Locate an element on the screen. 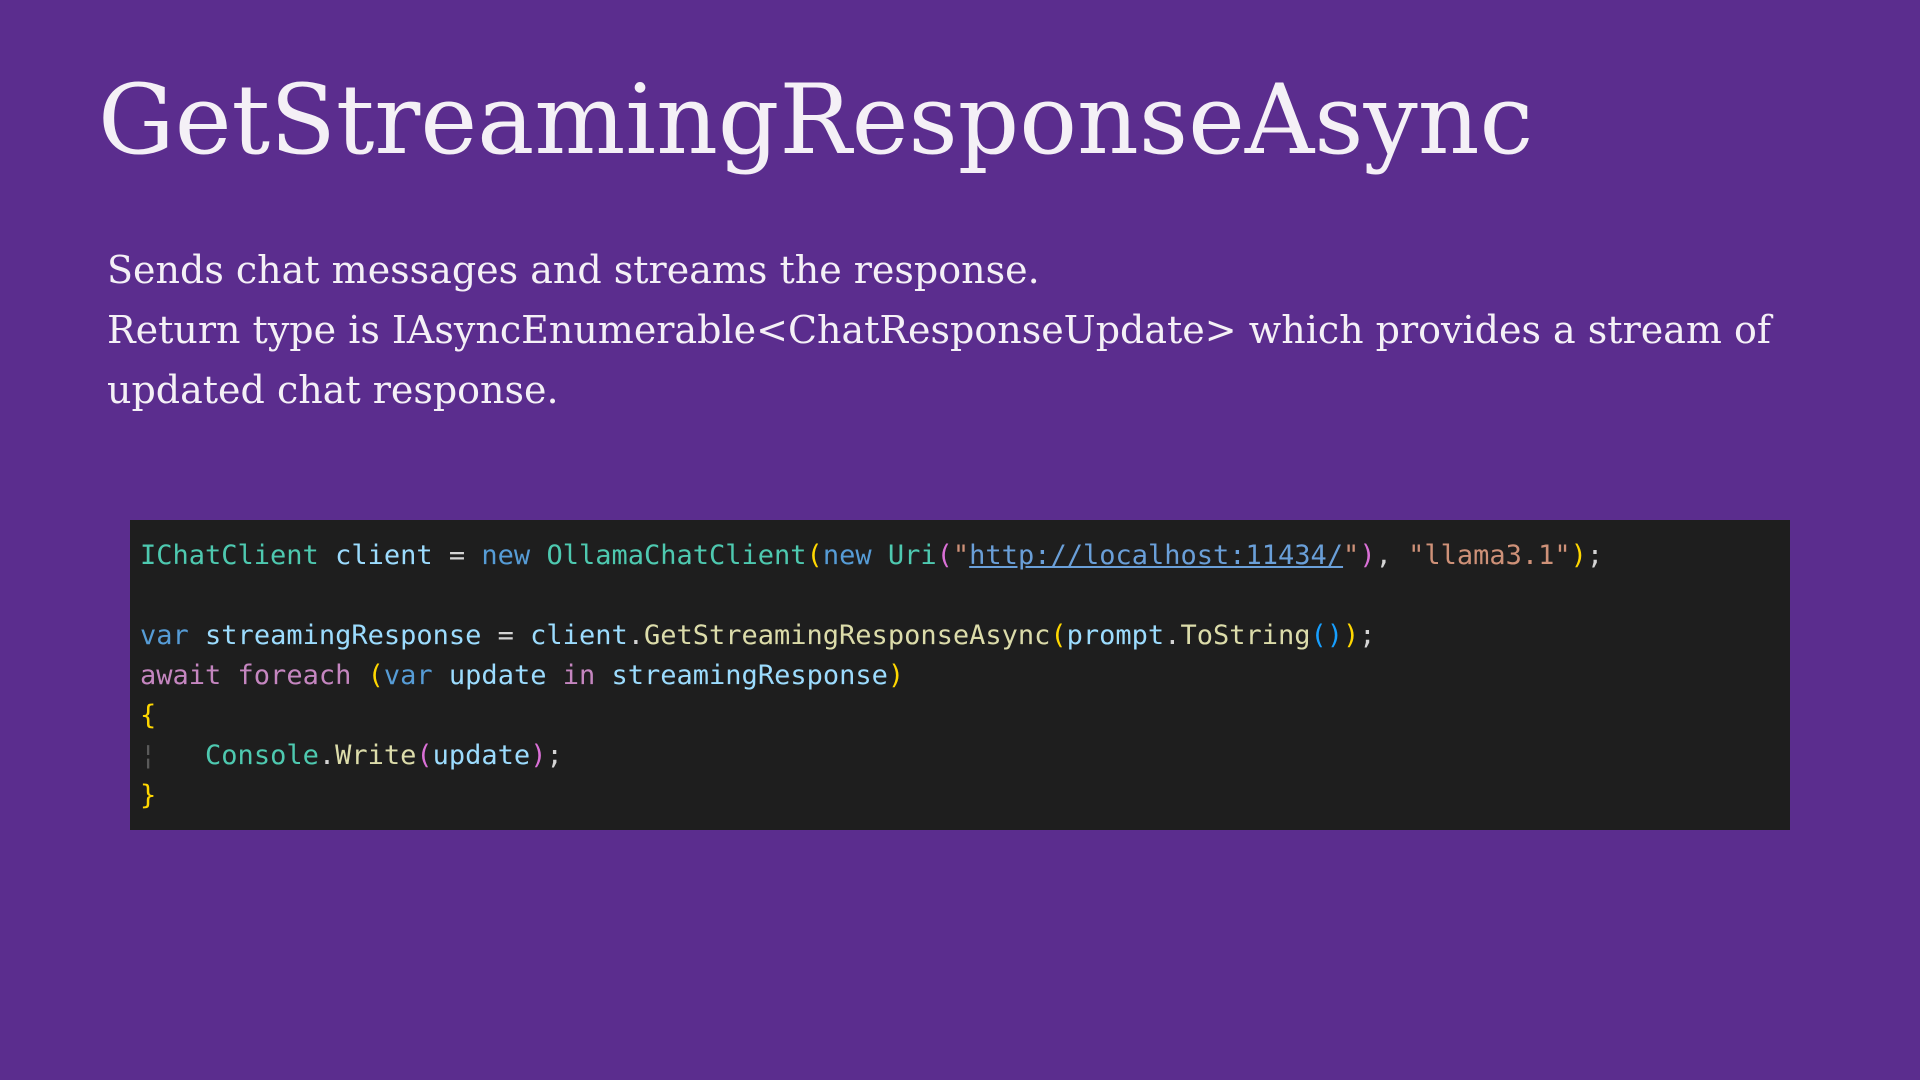 The width and height of the screenshot is (1920, 1080). indent-guide: ¦ is located at coordinates (148, 755).